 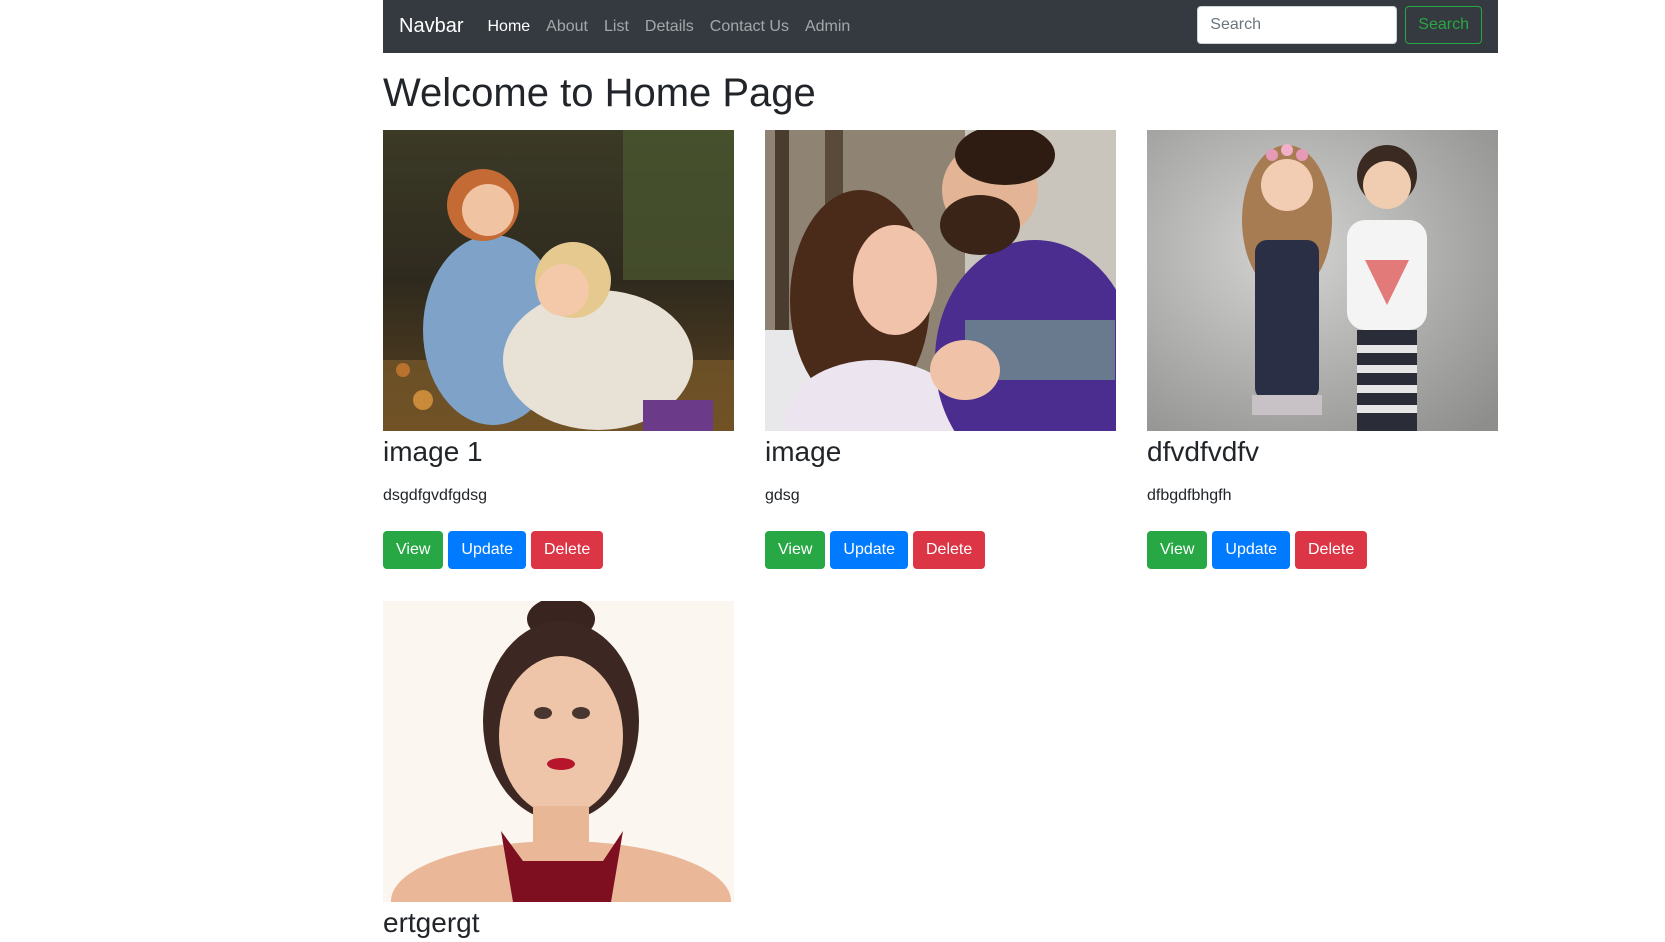 I want to click on search-input, so click(x=1297, y=25).